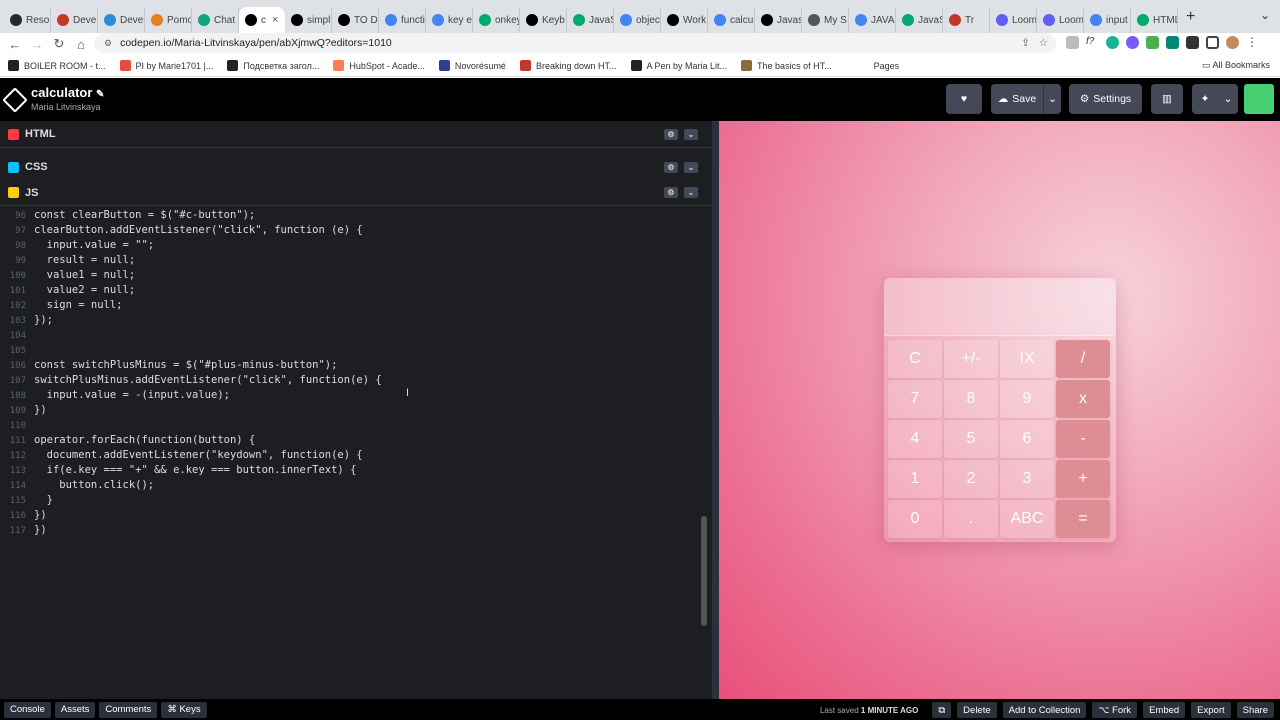 Image resolution: width=1280 pixels, height=720 pixels. What do you see at coordinates (878, 65) in the screenshot?
I see `bookmark-item: Pages` at bounding box center [878, 65].